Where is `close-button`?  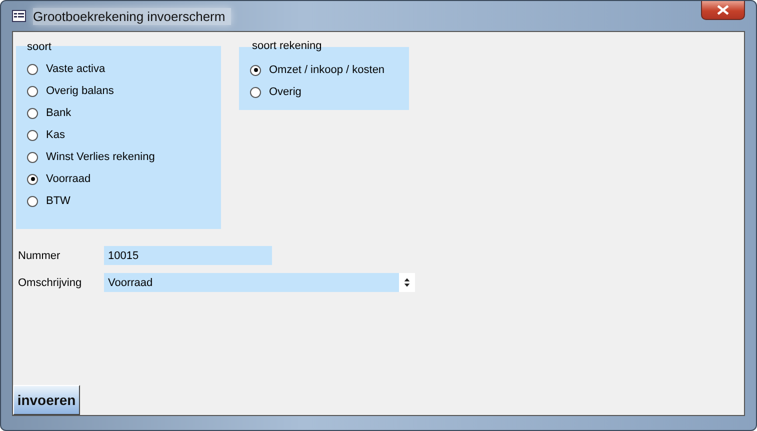
close-button is located at coordinates (723, 10).